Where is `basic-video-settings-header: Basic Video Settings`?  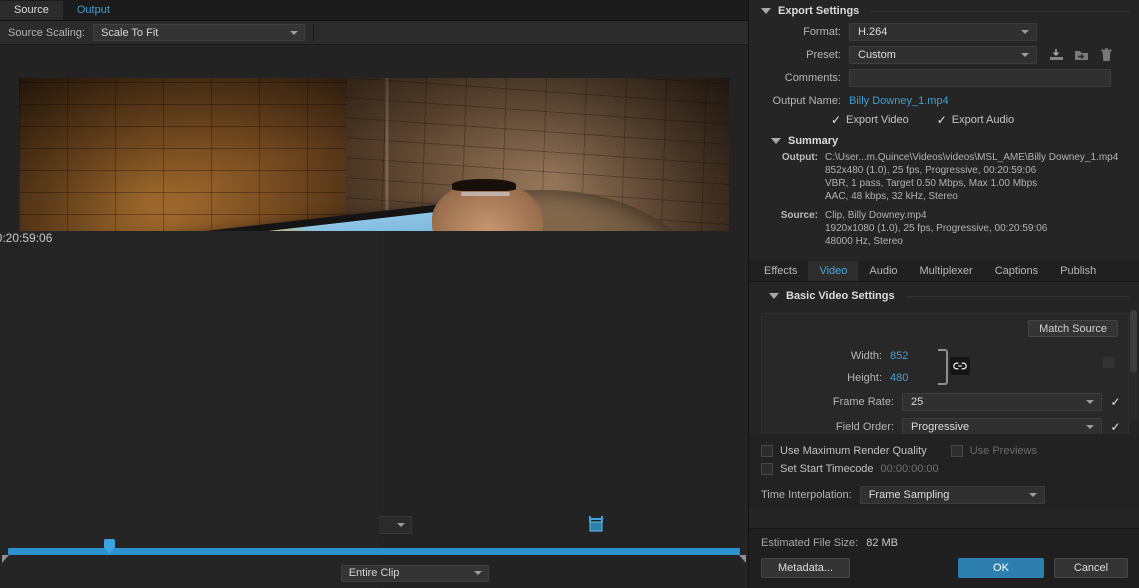 basic-video-settings-header: Basic Video Settings is located at coordinates (944, 293).